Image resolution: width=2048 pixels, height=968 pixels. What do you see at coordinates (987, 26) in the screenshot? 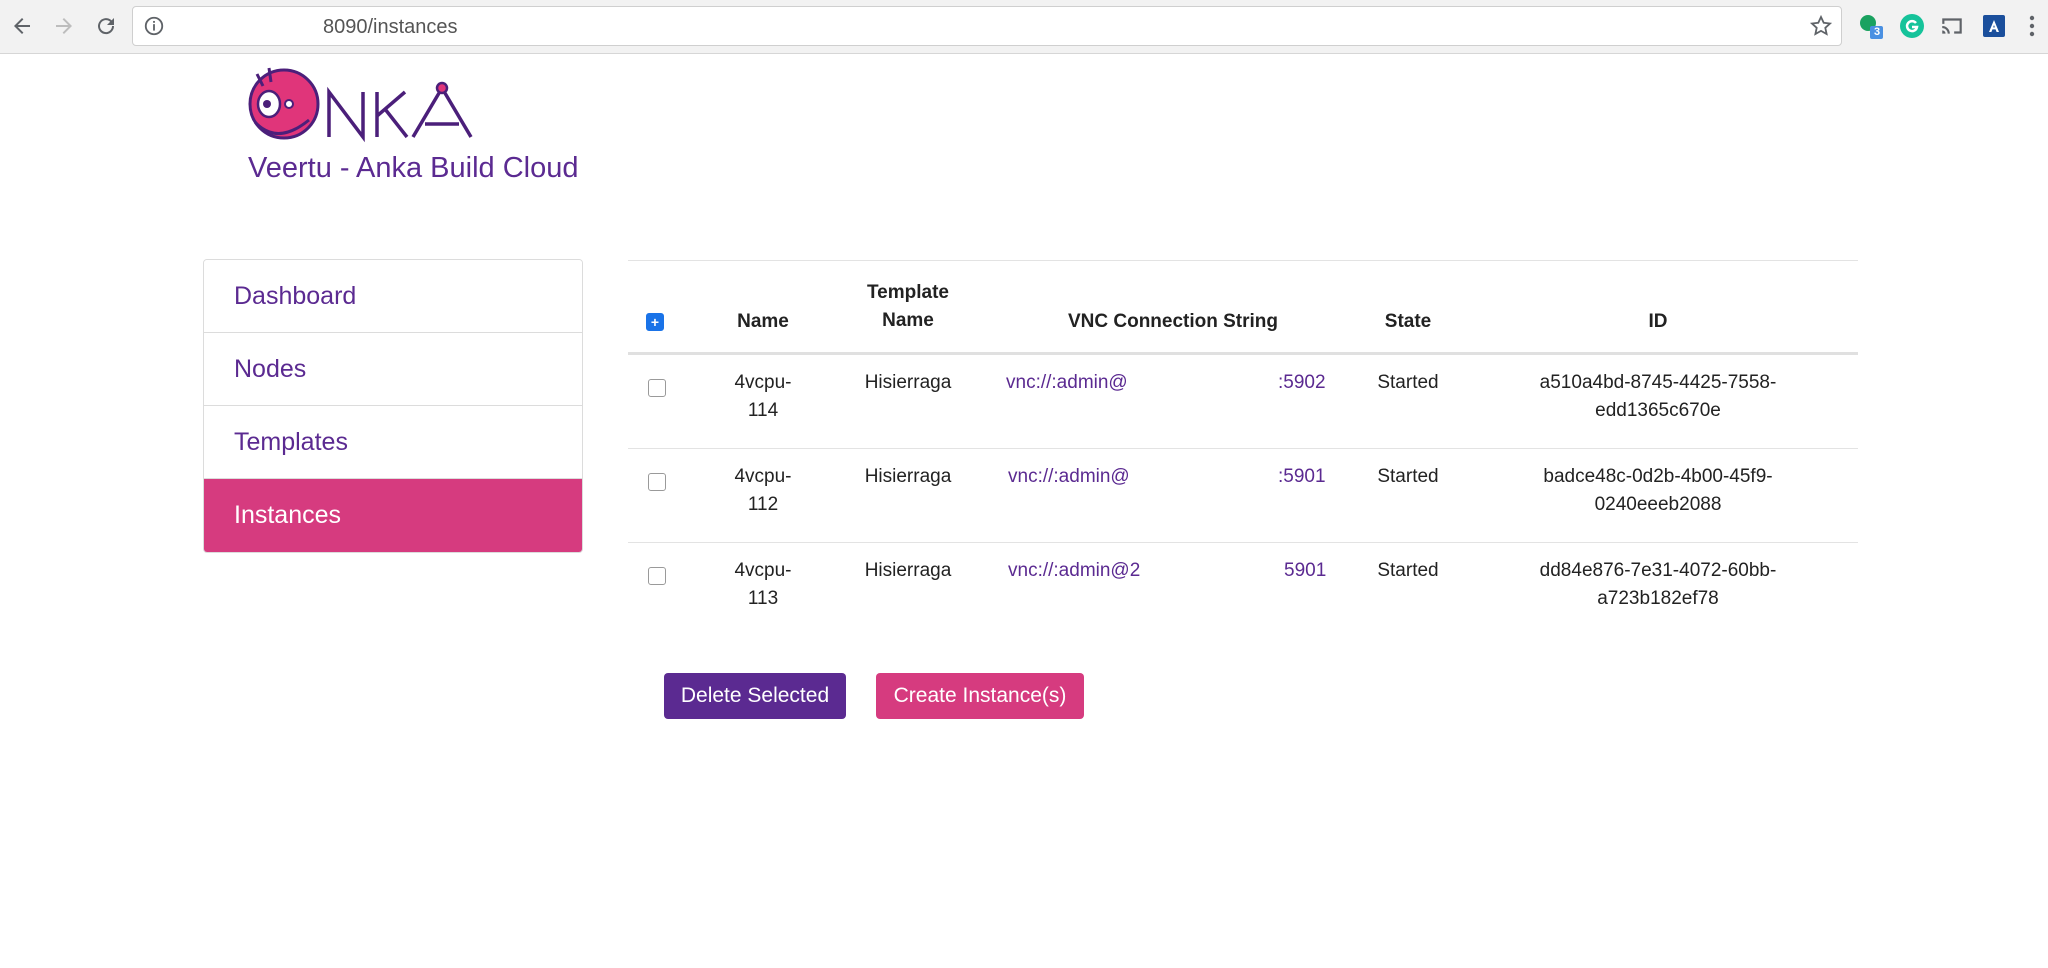
I see `address-bar: 8090/instances` at bounding box center [987, 26].